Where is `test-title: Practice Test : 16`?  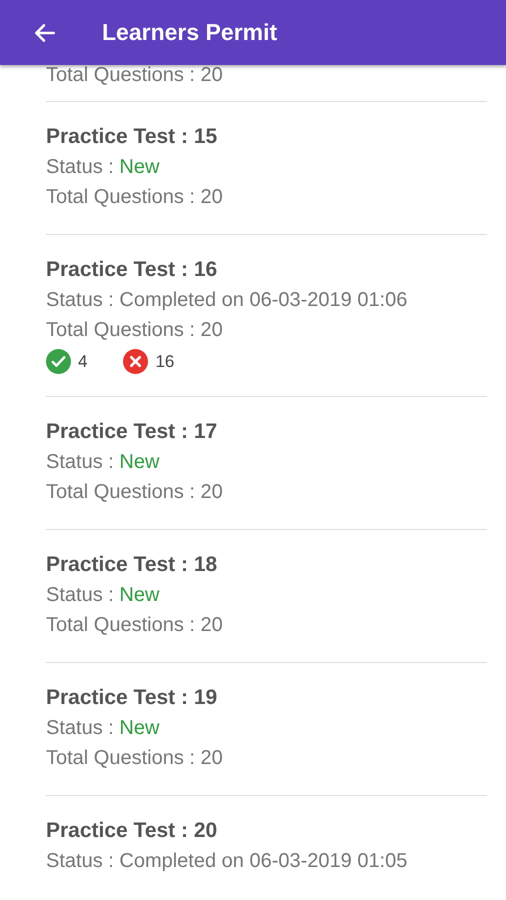
test-title: Practice Test : 16 is located at coordinates (132, 270).